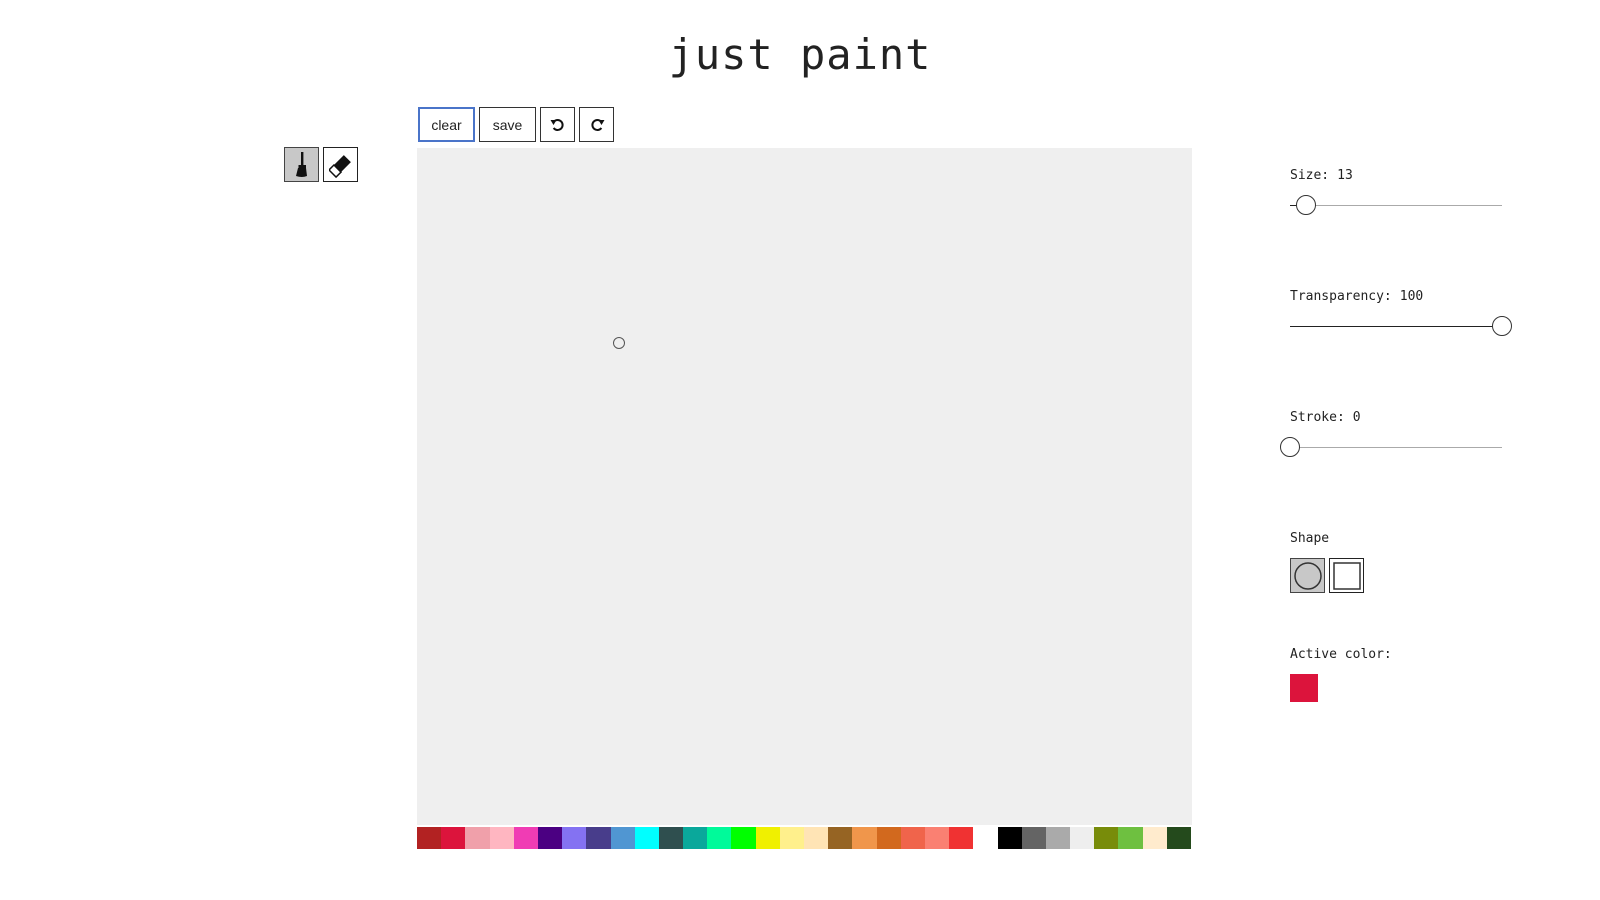 Image resolution: width=1600 pixels, height=900 pixels. What do you see at coordinates (1310, 538) in the screenshot?
I see `shape-label: Shape` at bounding box center [1310, 538].